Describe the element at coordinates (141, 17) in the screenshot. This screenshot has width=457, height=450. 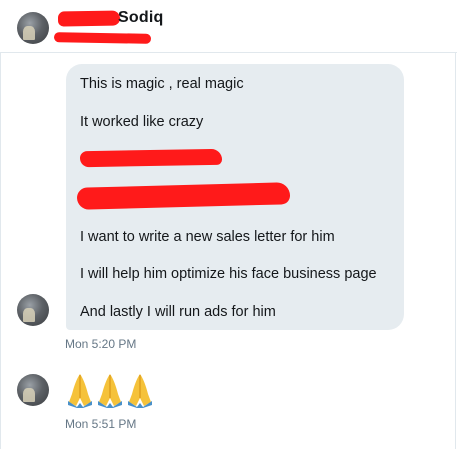
I see `contact-name: Sodiq` at that location.